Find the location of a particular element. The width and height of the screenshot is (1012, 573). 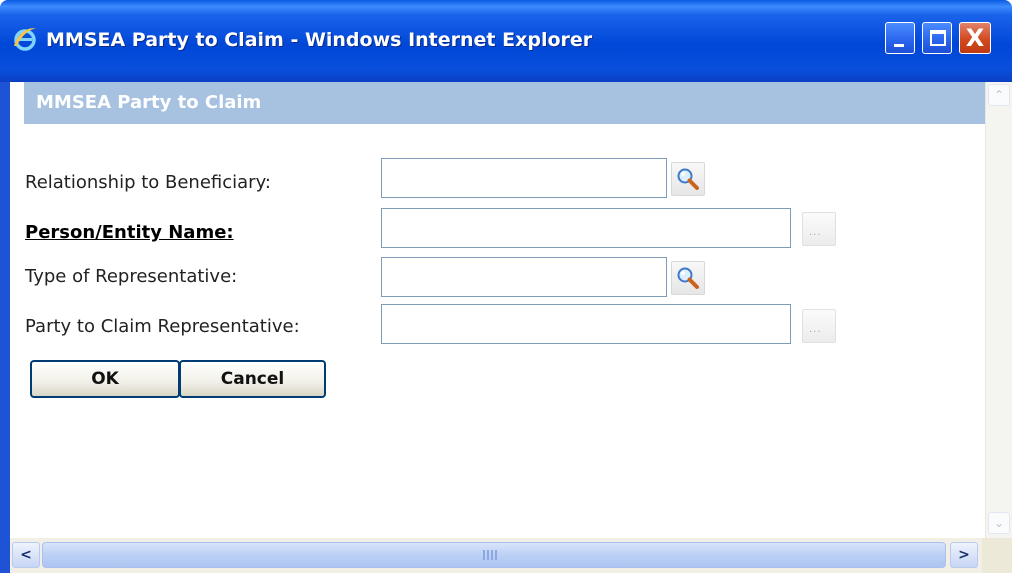

scroll-right-icon: > is located at coordinates (964, 555).